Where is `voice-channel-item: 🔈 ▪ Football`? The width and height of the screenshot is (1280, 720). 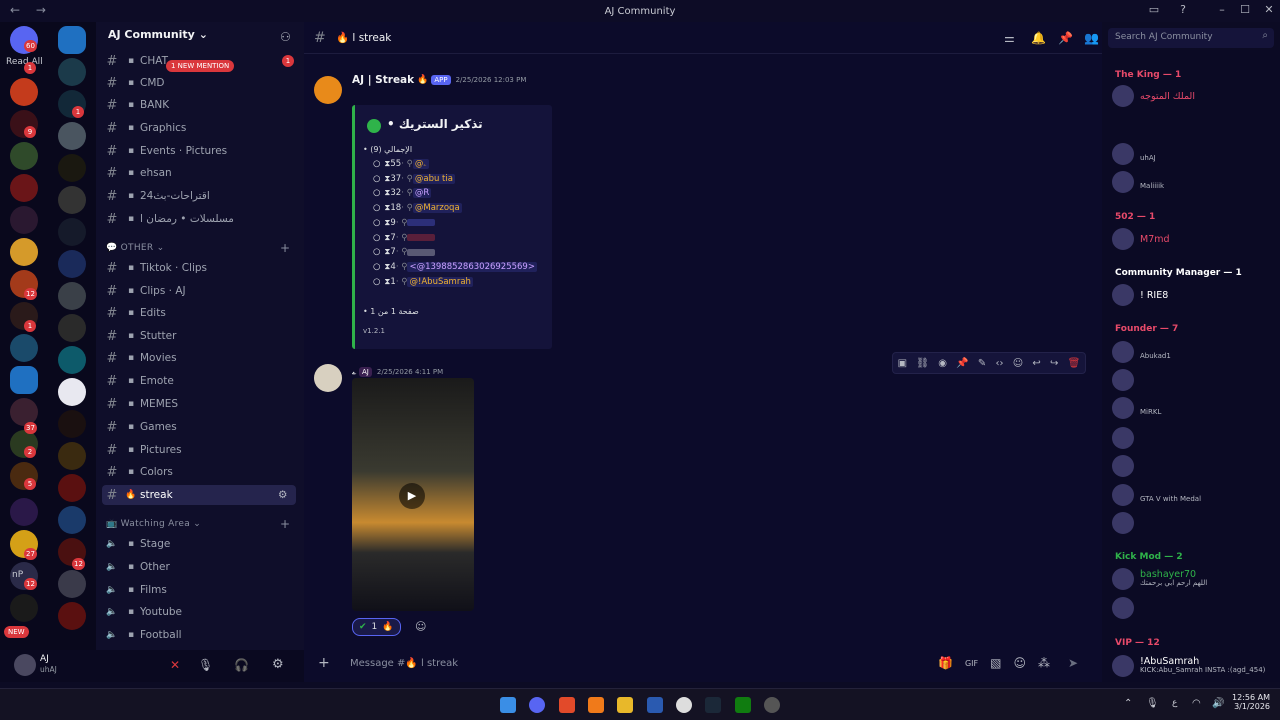 voice-channel-item: 🔈 ▪ Football is located at coordinates (199, 635).